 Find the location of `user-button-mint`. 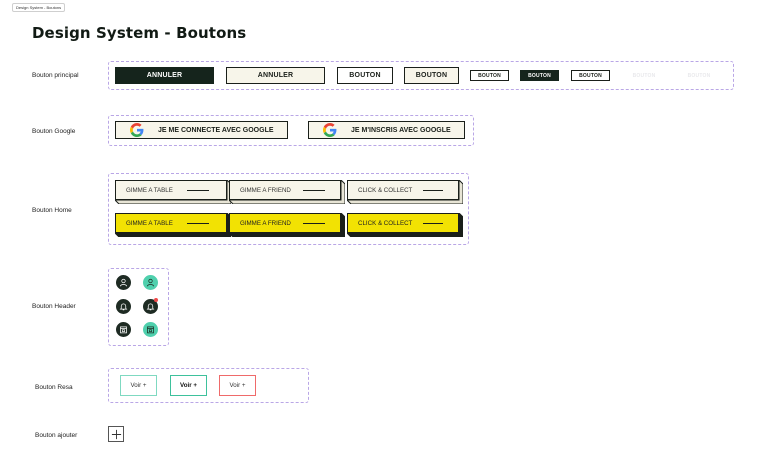

user-button-mint is located at coordinates (150, 282).